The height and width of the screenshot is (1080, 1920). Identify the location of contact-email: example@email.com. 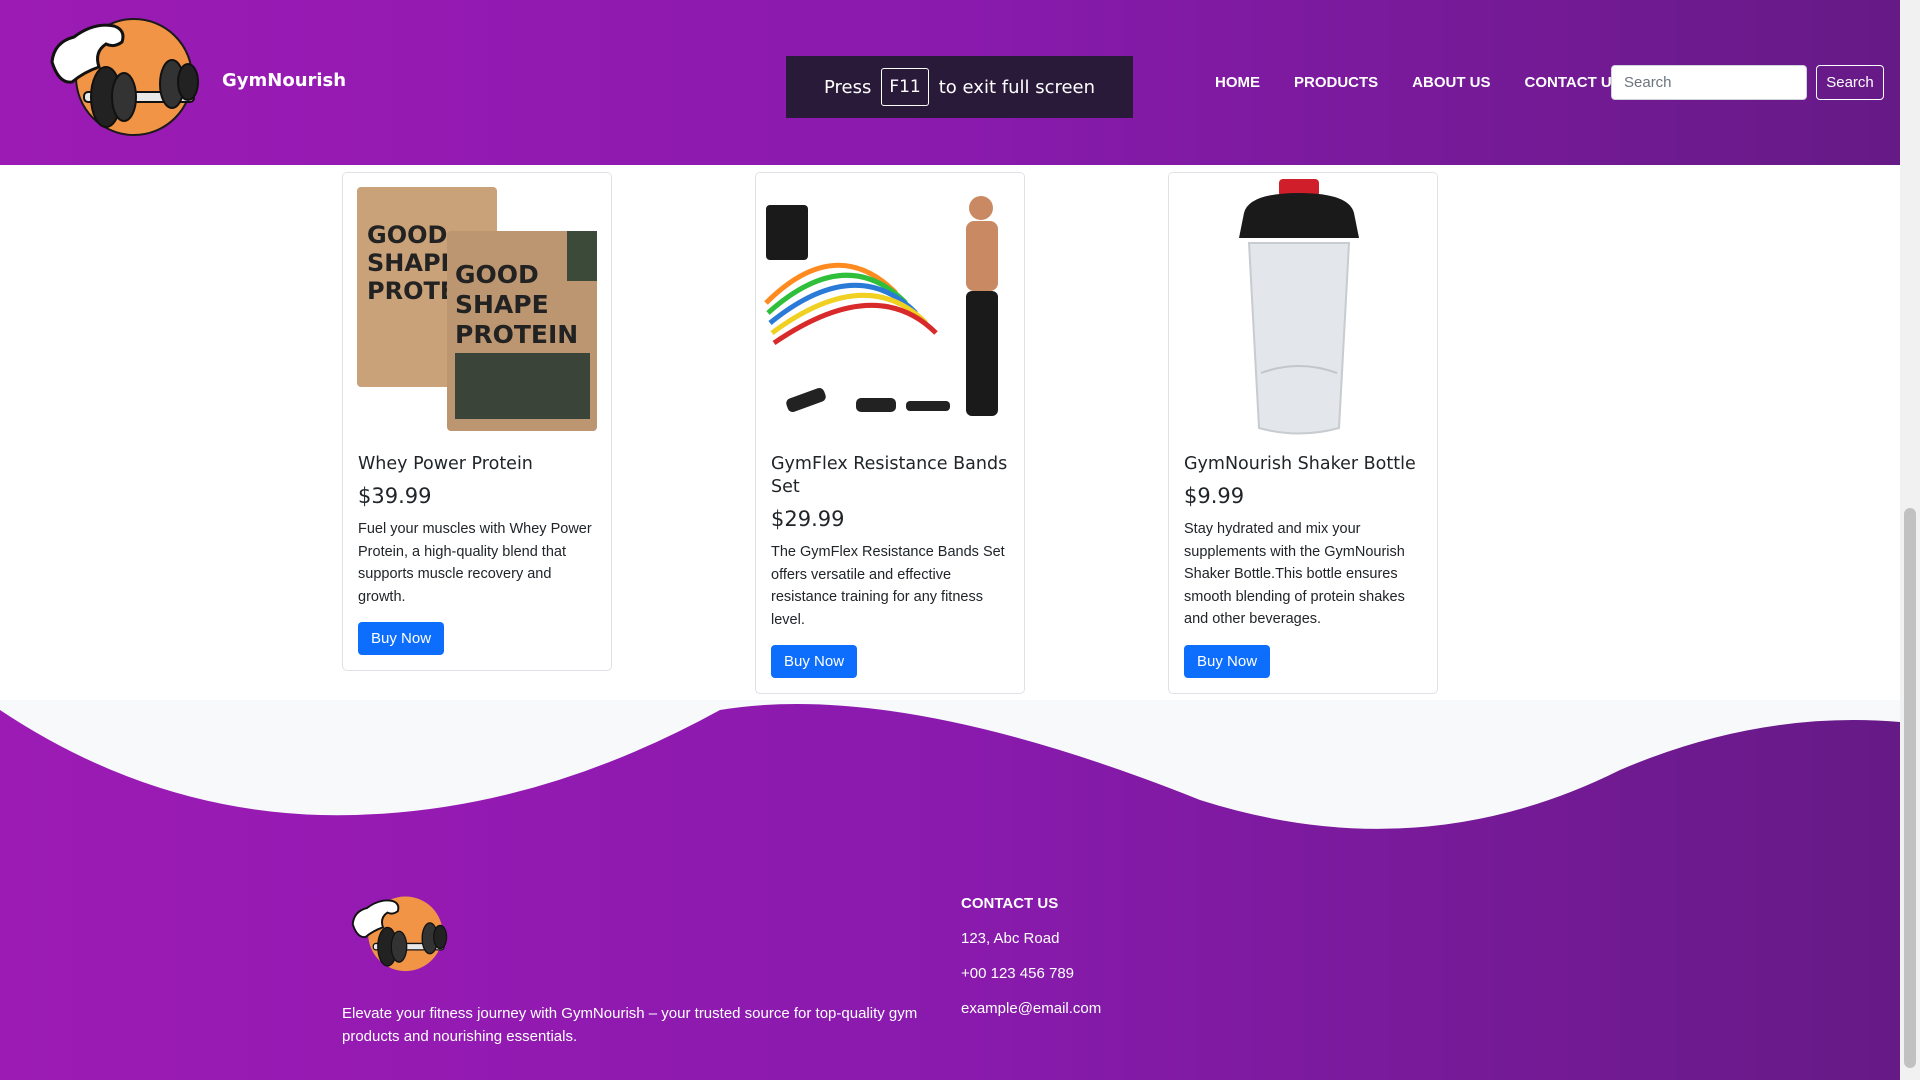
(1031, 1008).